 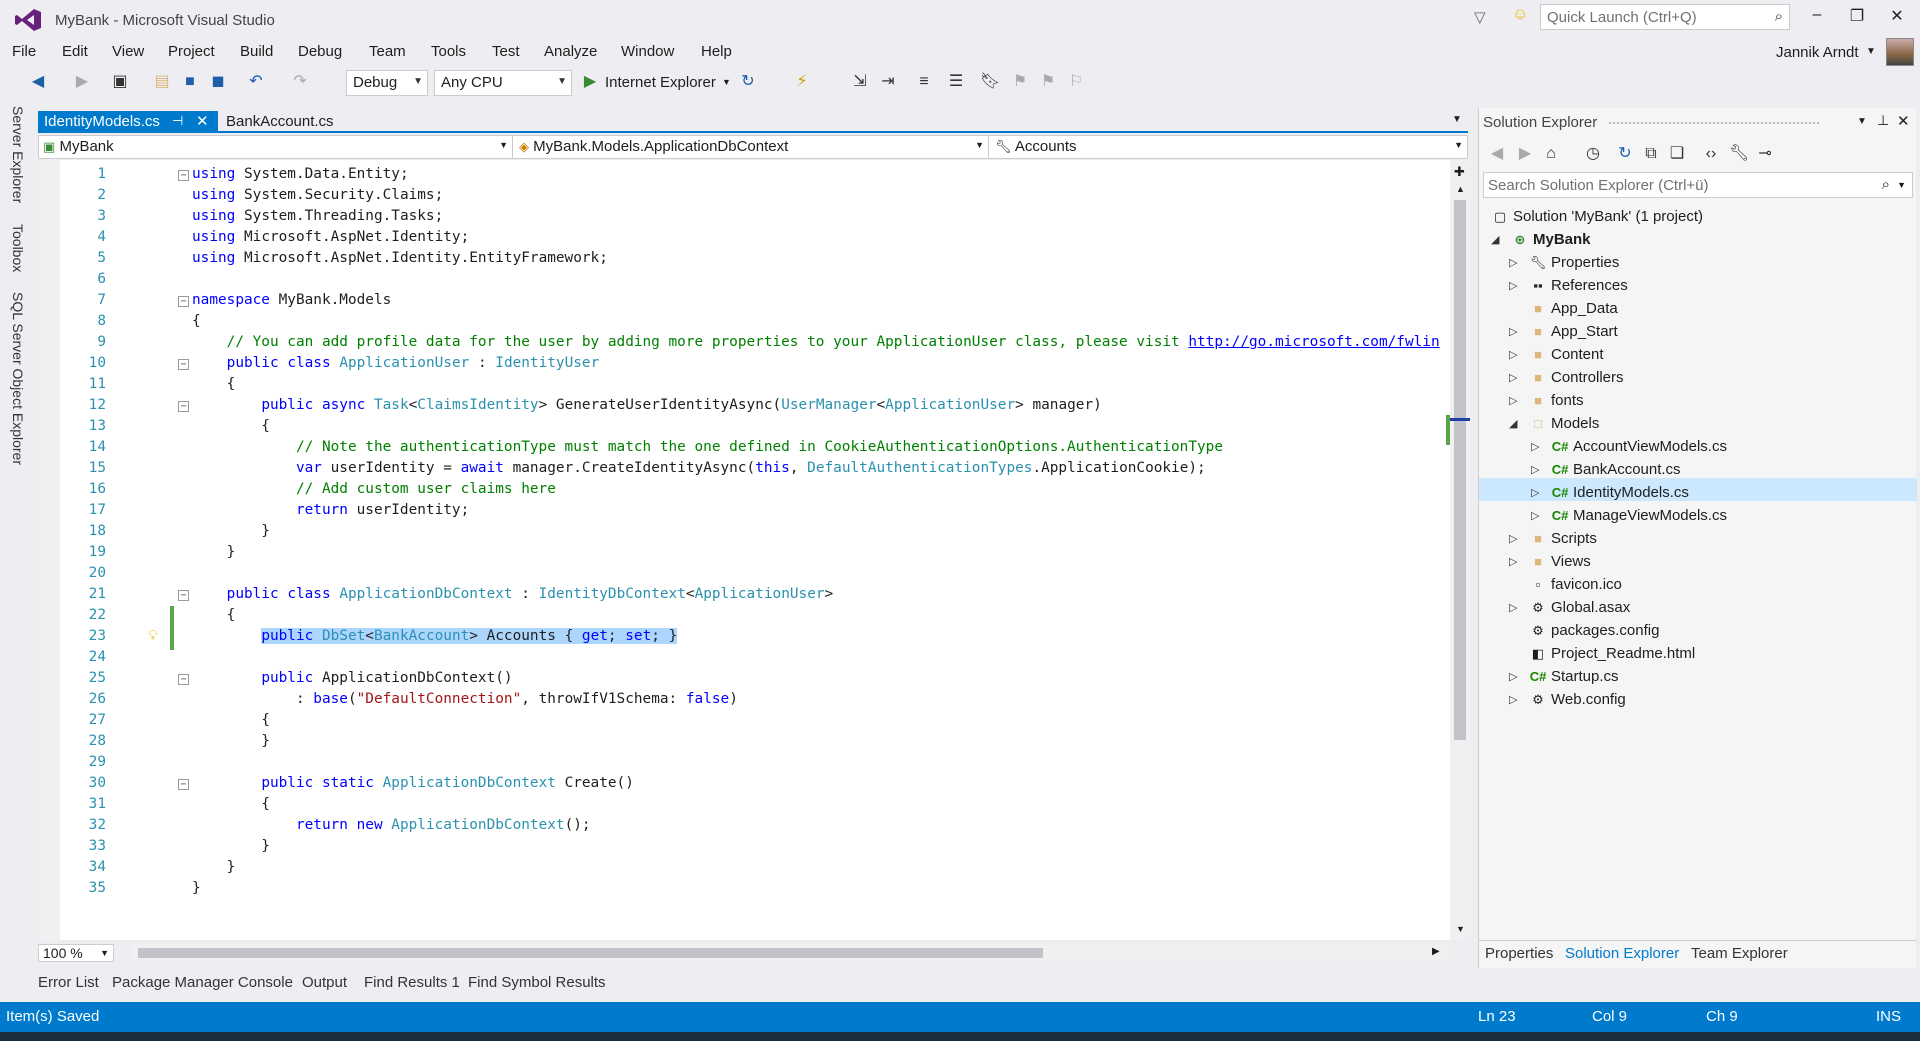 What do you see at coordinates (726, 82) in the screenshot?
I see `chevron-down-icon: ▼` at bounding box center [726, 82].